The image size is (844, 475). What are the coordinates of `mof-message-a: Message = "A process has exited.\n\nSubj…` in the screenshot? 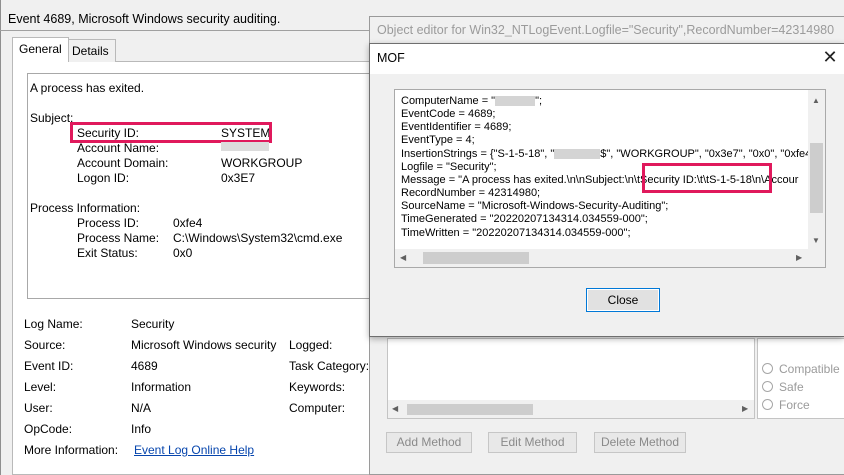 It's located at (521, 179).